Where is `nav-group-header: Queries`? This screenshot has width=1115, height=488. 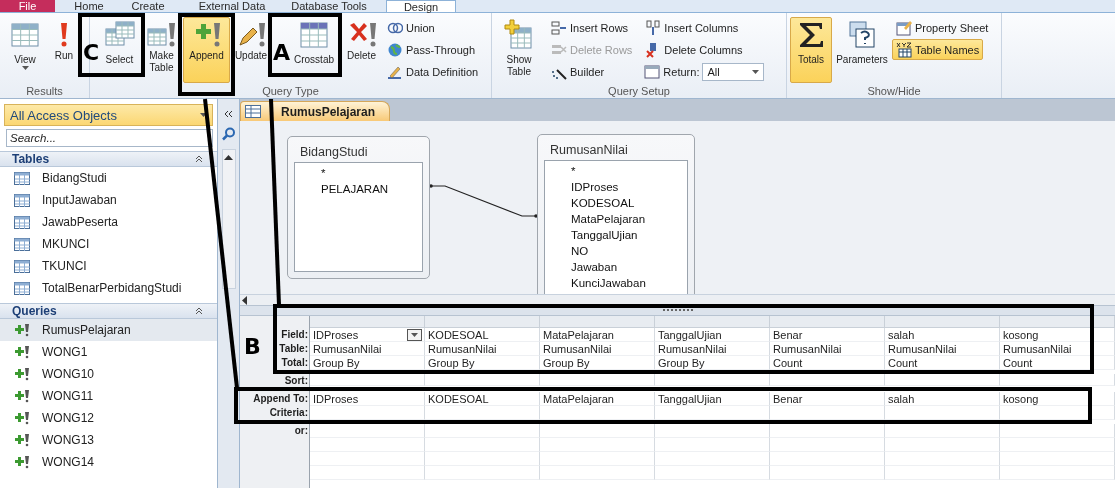 nav-group-header: Queries is located at coordinates (108, 311).